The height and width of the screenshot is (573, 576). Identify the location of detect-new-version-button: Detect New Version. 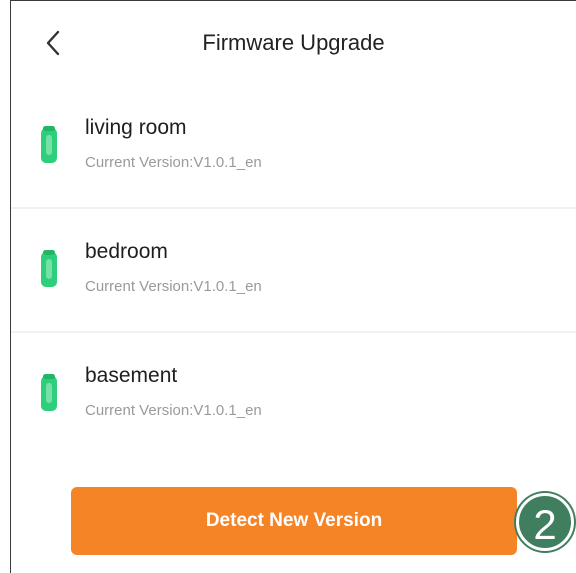
(294, 521).